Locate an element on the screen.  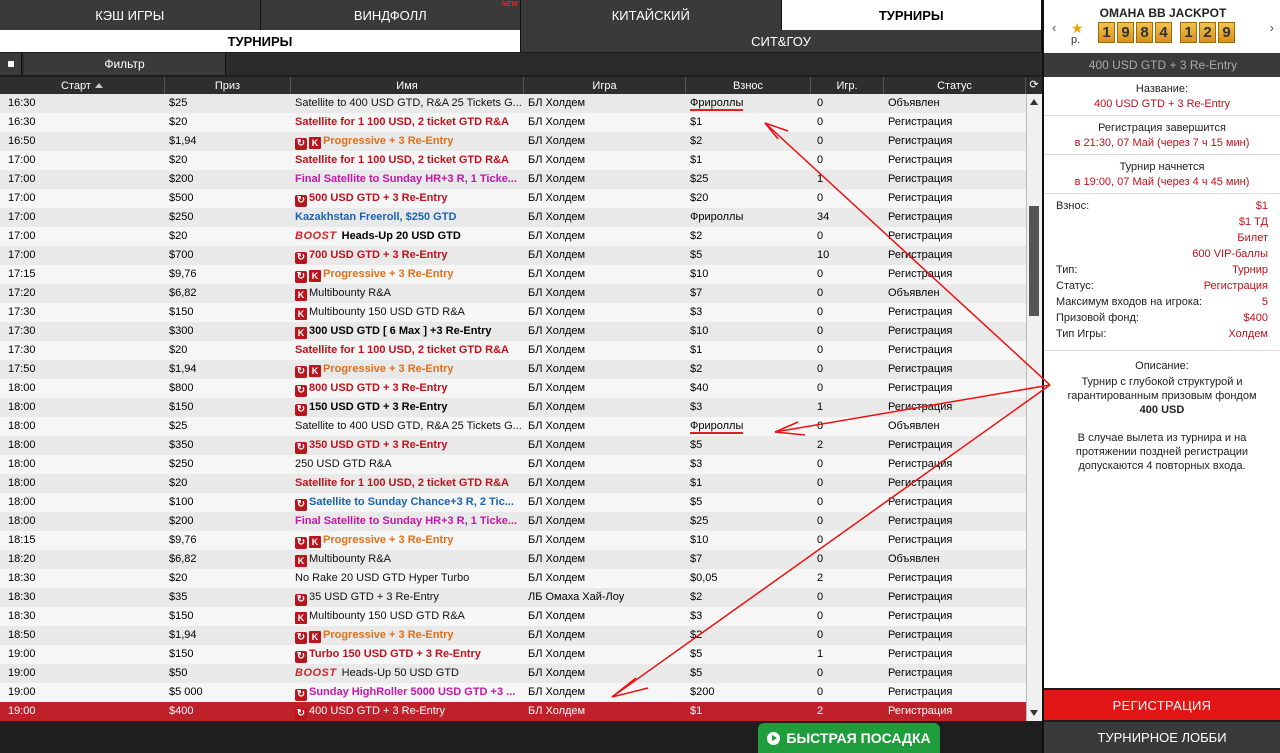
col-status: Статус is located at coordinates (955, 85).